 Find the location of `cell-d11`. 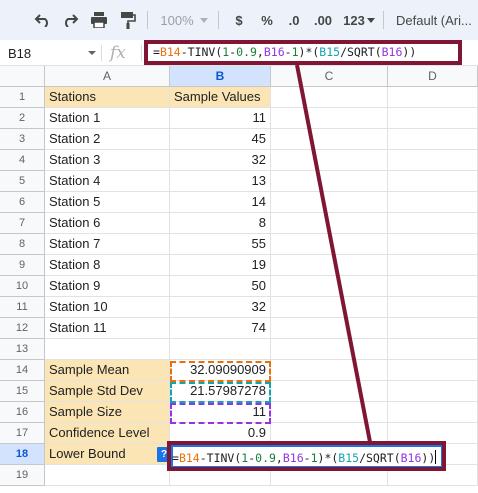

cell-d11 is located at coordinates (433, 307).